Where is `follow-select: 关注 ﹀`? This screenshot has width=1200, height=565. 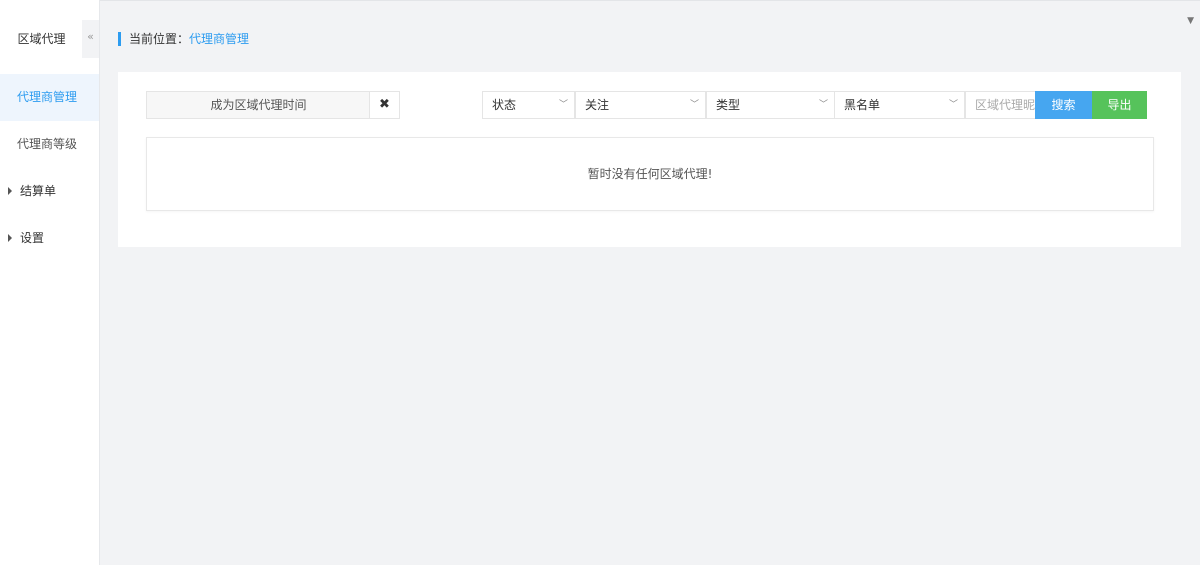
follow-select: 关注 ﹀ is located at coordinates (640, 105).